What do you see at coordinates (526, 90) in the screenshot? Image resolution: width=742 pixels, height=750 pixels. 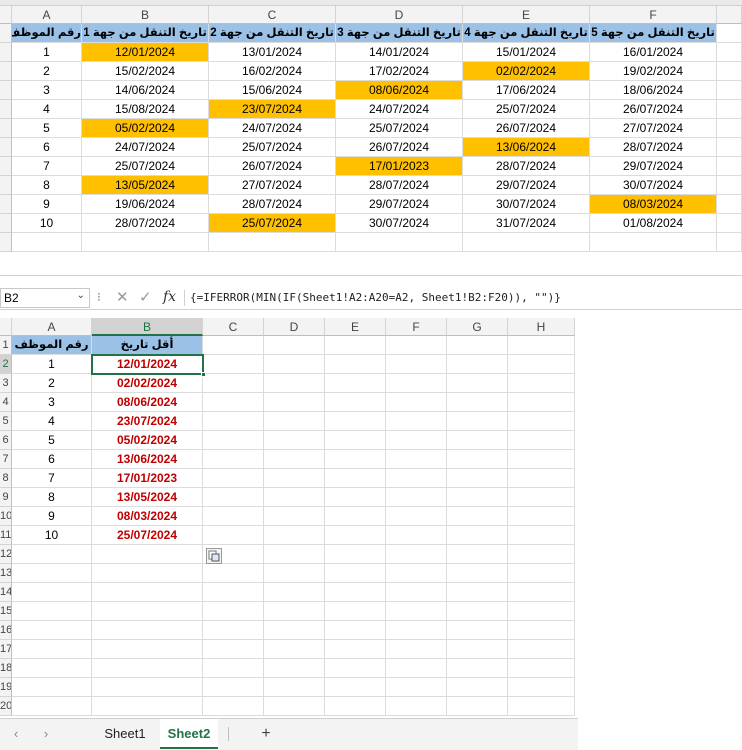 I see `table-cell: 17/06/2024` at bounding box center [526, 90].